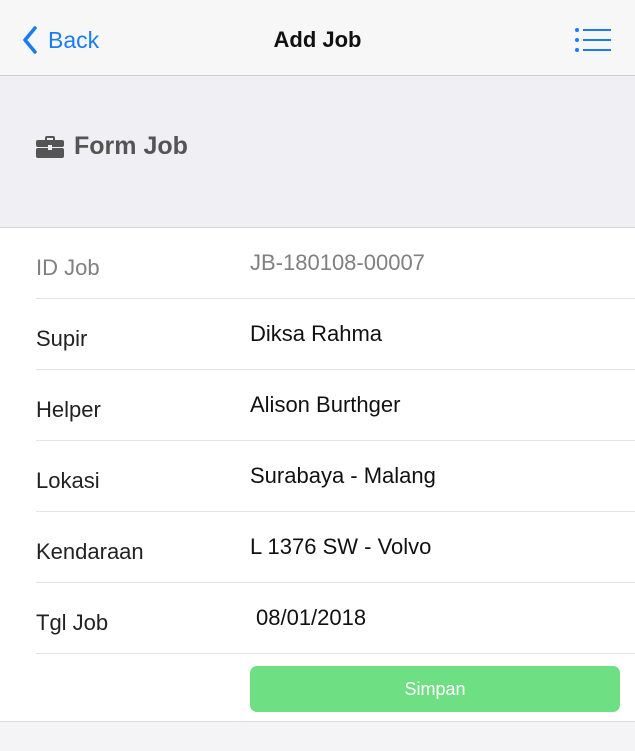 The height and width of the screenshot is (751, 635). I want to click on field-lokasi: Lokasi Surabaya - Malang, so click(335, 476).